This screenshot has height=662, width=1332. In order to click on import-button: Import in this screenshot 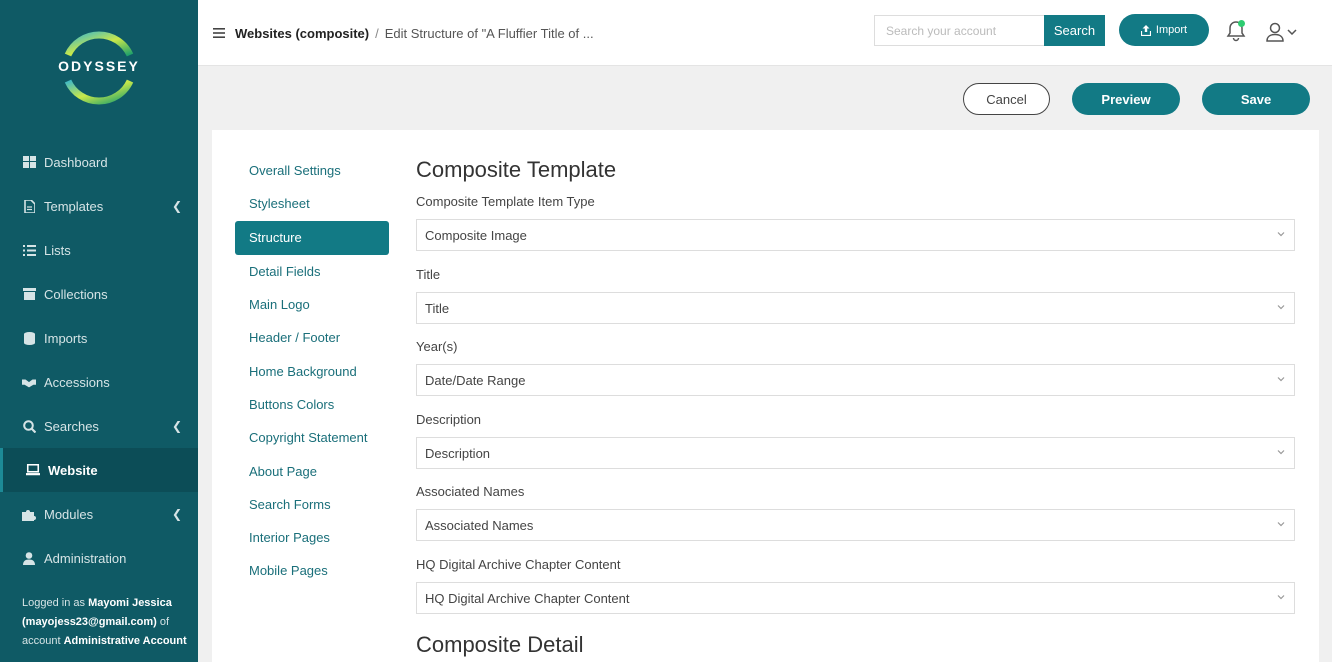, I will do `click(1164, 30)`.